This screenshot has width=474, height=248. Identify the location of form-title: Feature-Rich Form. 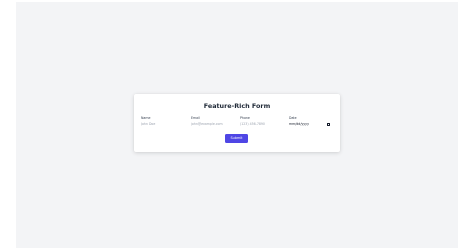
(237, 106).